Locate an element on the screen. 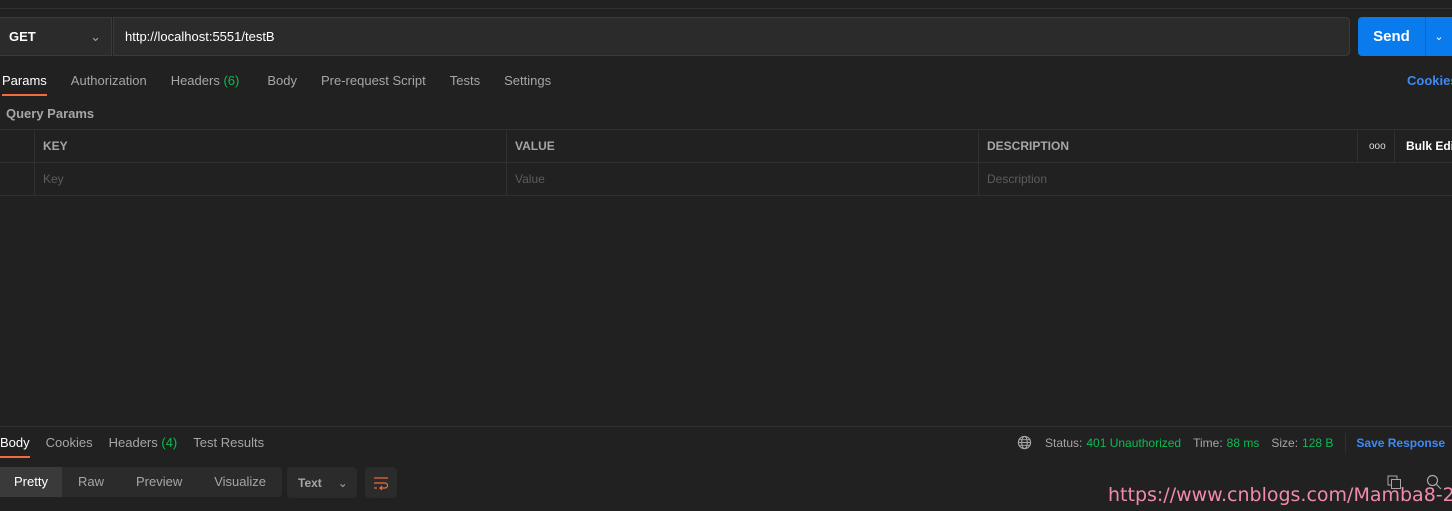 This screenshot has height=511, width=1452. globe-icon is located at coordinates (1024, 442).